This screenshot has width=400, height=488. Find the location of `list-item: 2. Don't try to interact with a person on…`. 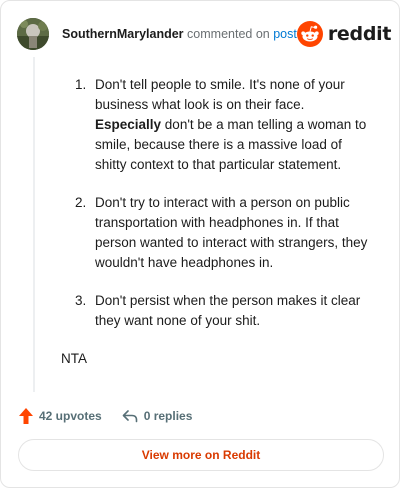

list-item: 2. Don't try to interact with a person on… is located at coordinates (214, 233).